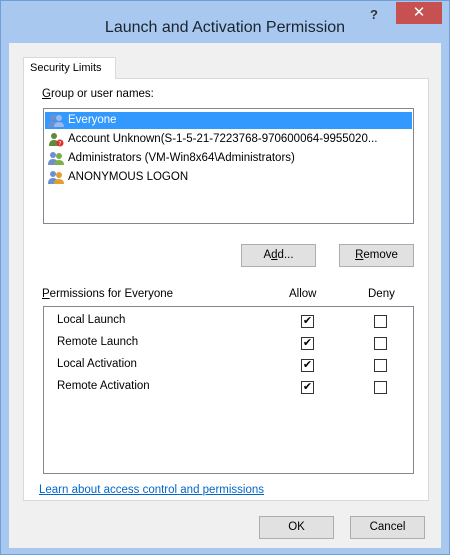  What do you see at coordinates (228, 177) in the screenshot?
I see `list-item-anonymous-logon: ANONYMOUS LOGON` at bounding box center [228, 177].